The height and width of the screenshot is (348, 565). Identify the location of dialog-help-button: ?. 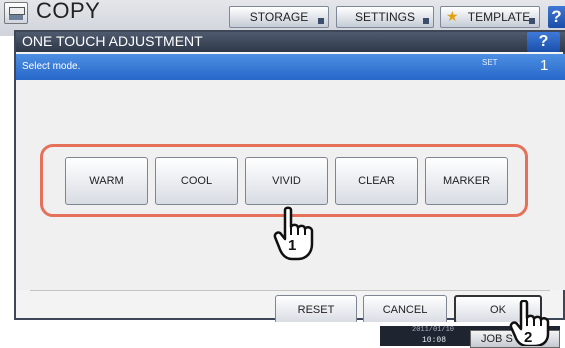
(543, 42).